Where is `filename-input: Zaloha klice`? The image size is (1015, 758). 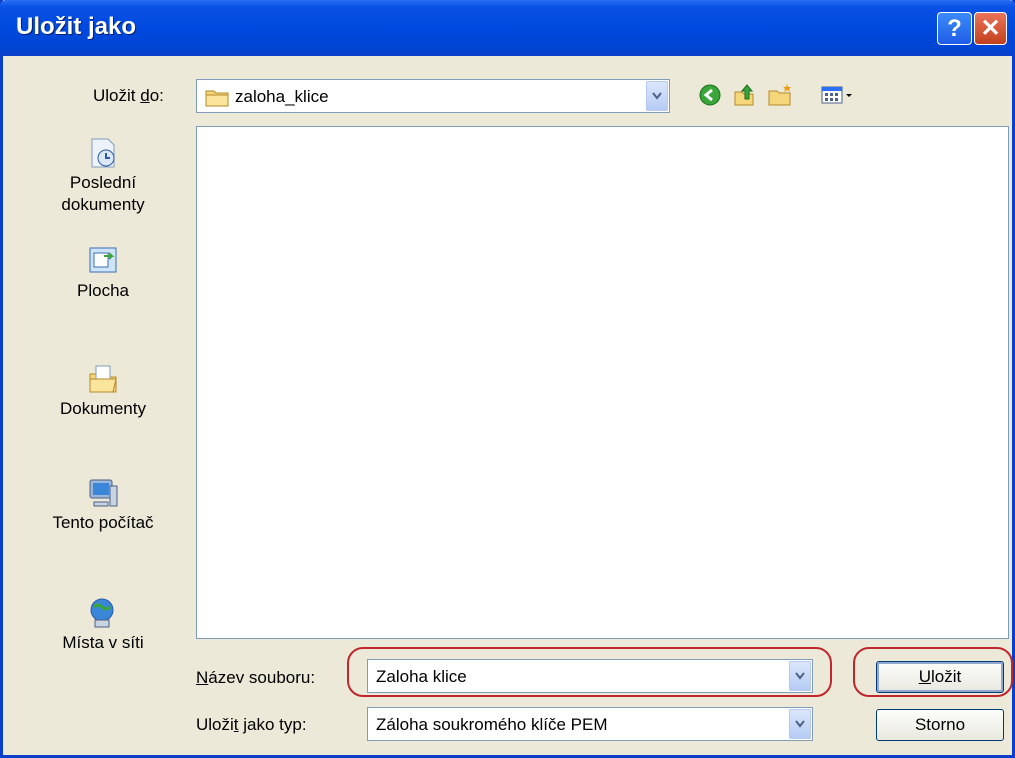
filename-input: Zaloha klice is located at coordinates (421, 677).